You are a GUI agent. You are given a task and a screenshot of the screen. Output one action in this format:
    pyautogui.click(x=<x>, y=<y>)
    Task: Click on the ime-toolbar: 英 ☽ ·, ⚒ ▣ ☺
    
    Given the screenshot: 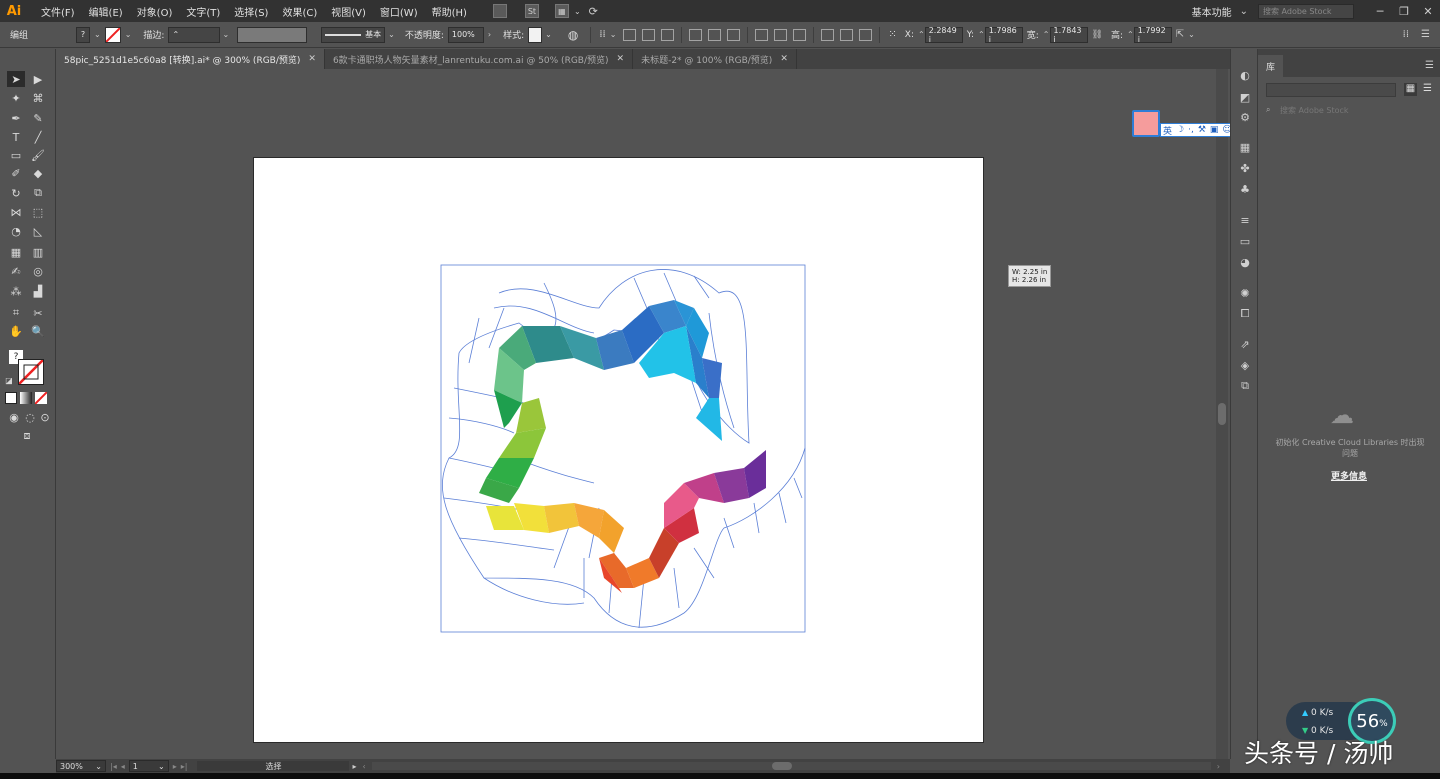 What is the action you would take?
    pyautogui.click(x=1183, y=123)
    